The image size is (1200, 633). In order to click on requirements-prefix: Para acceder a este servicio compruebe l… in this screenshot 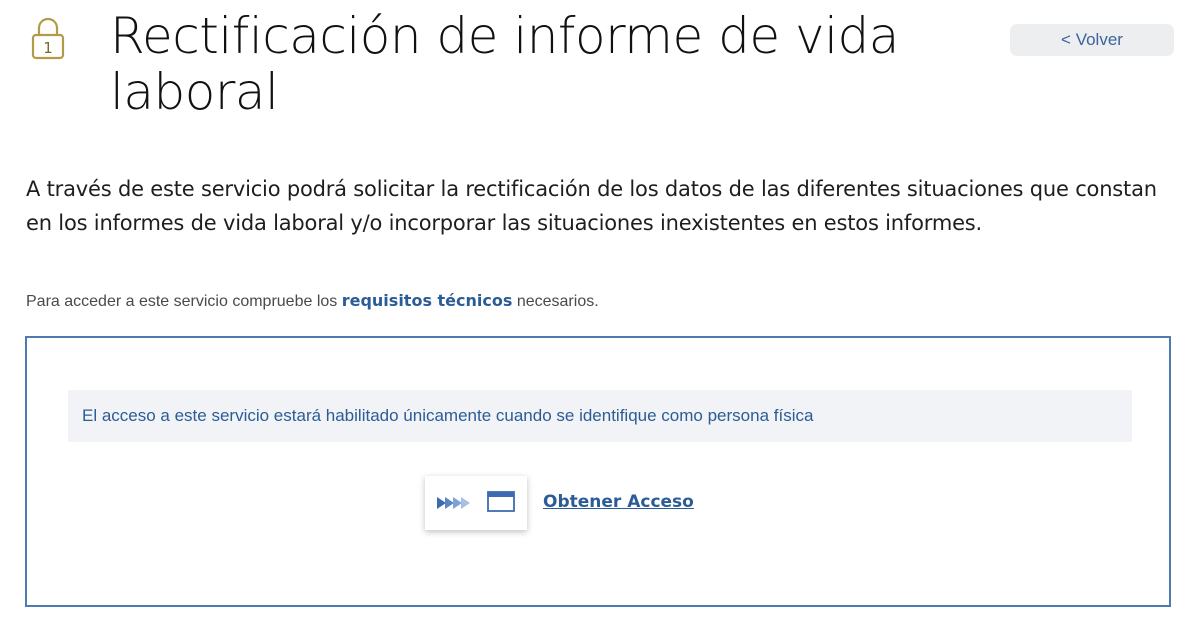, I will do `click(184, 301)`.